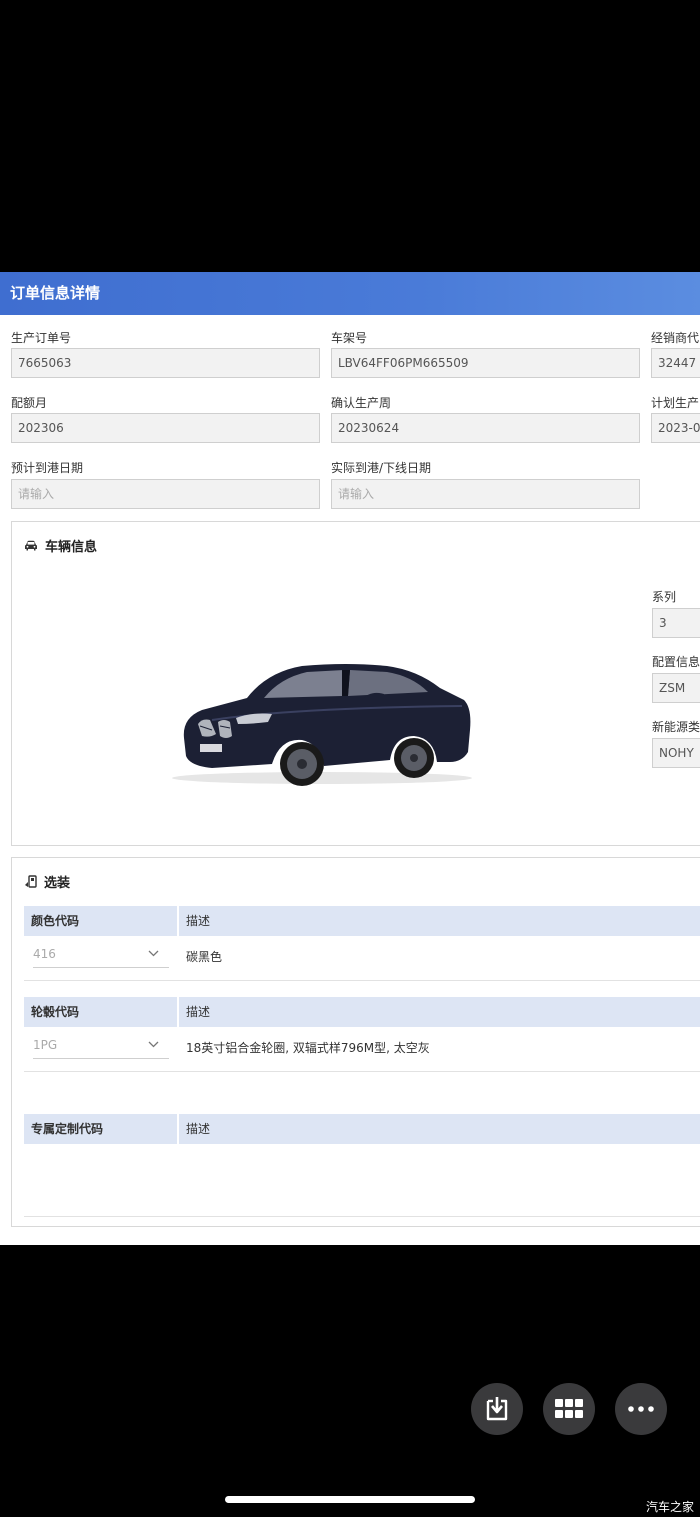 Image resolution: width=700 pixels, height=1517 pixels. Describe the element at coordinates (362, 1012) in the screenshot. I see `rim-table-header: 轮毂代码 描述` at that location.